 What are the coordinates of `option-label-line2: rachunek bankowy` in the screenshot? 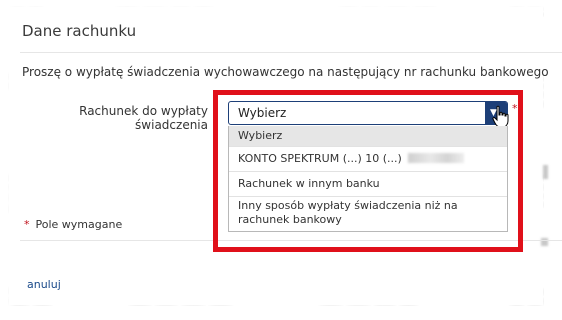 It's located at (290, 219).